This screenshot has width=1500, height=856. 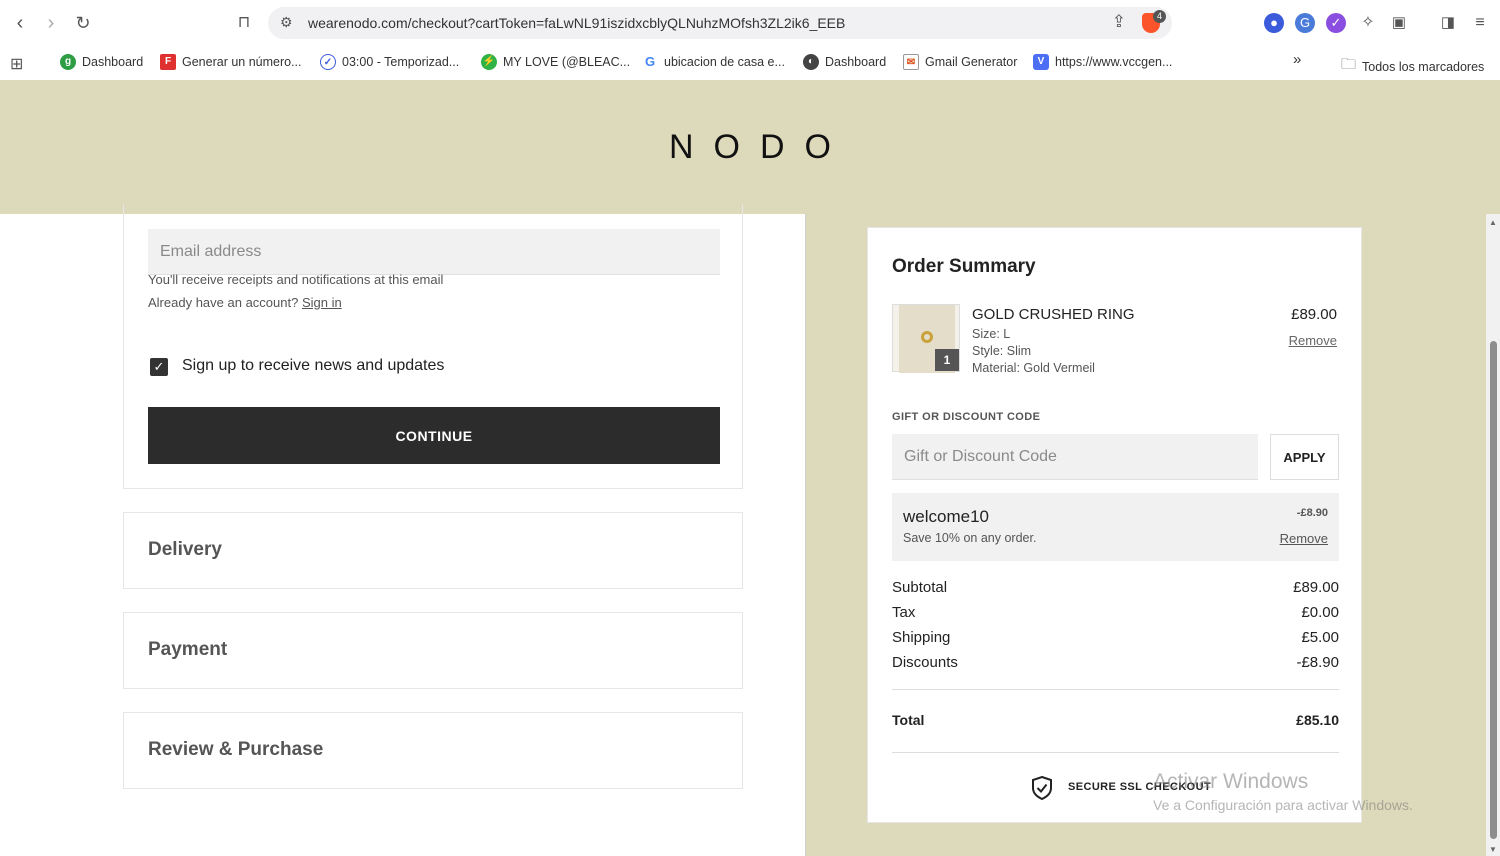 What do you see at coordinates (1159, 16) in the screenshot?
I see `shield-count-badge: 4` at bounding box center [1159, 16].